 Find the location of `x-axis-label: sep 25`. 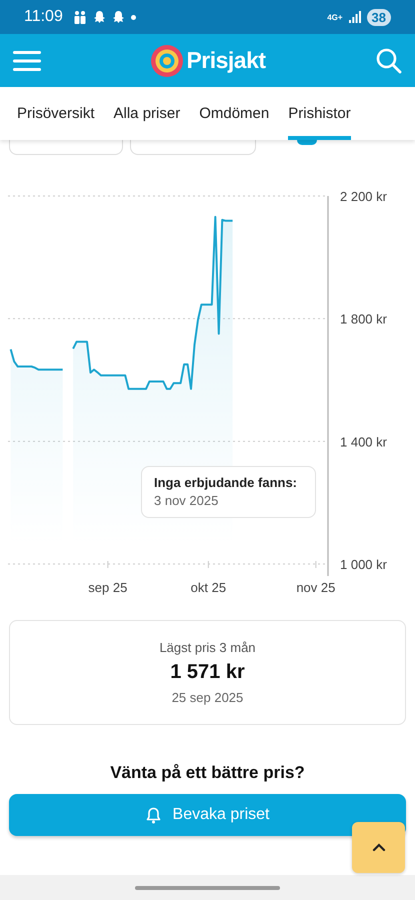

x-axis-label: sep 25 is located at coordinates (108, 587).